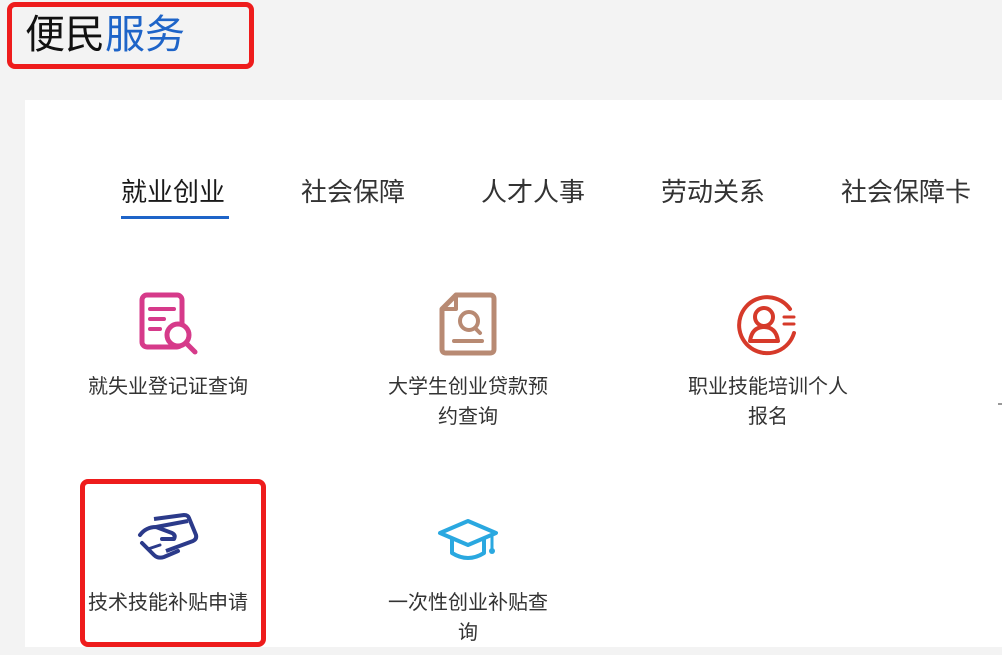  I want to click on document-search-icon, so click(168, 323).